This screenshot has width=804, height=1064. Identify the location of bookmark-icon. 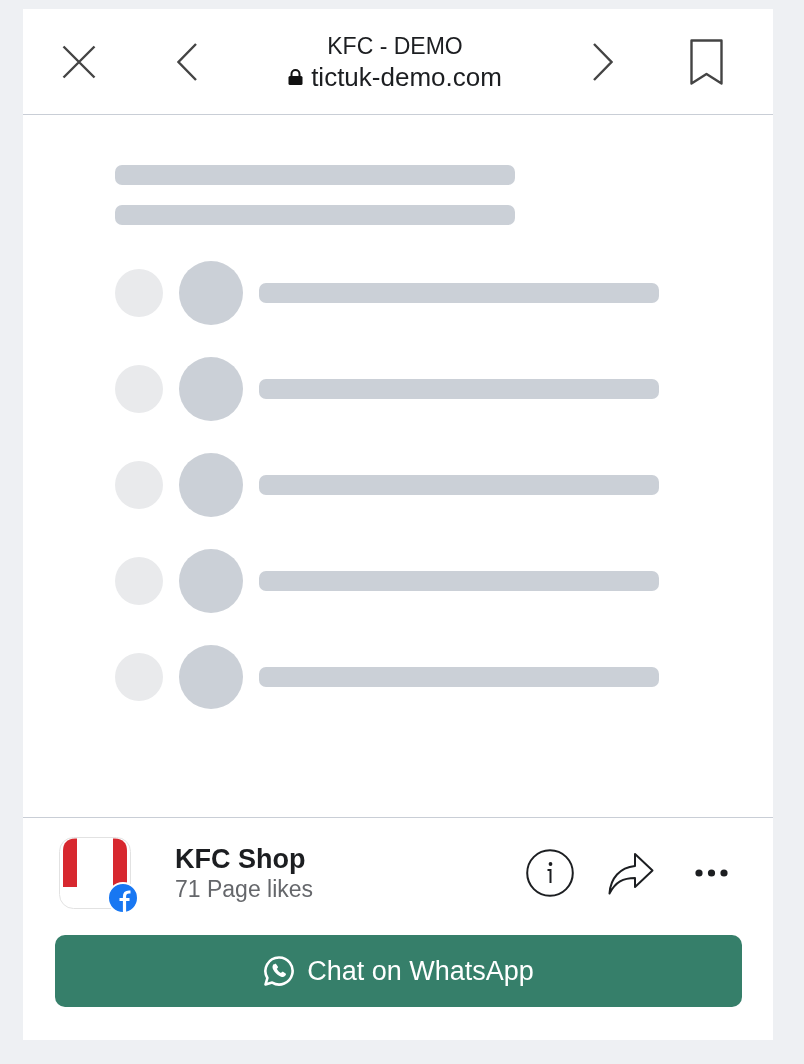
(706, 61).